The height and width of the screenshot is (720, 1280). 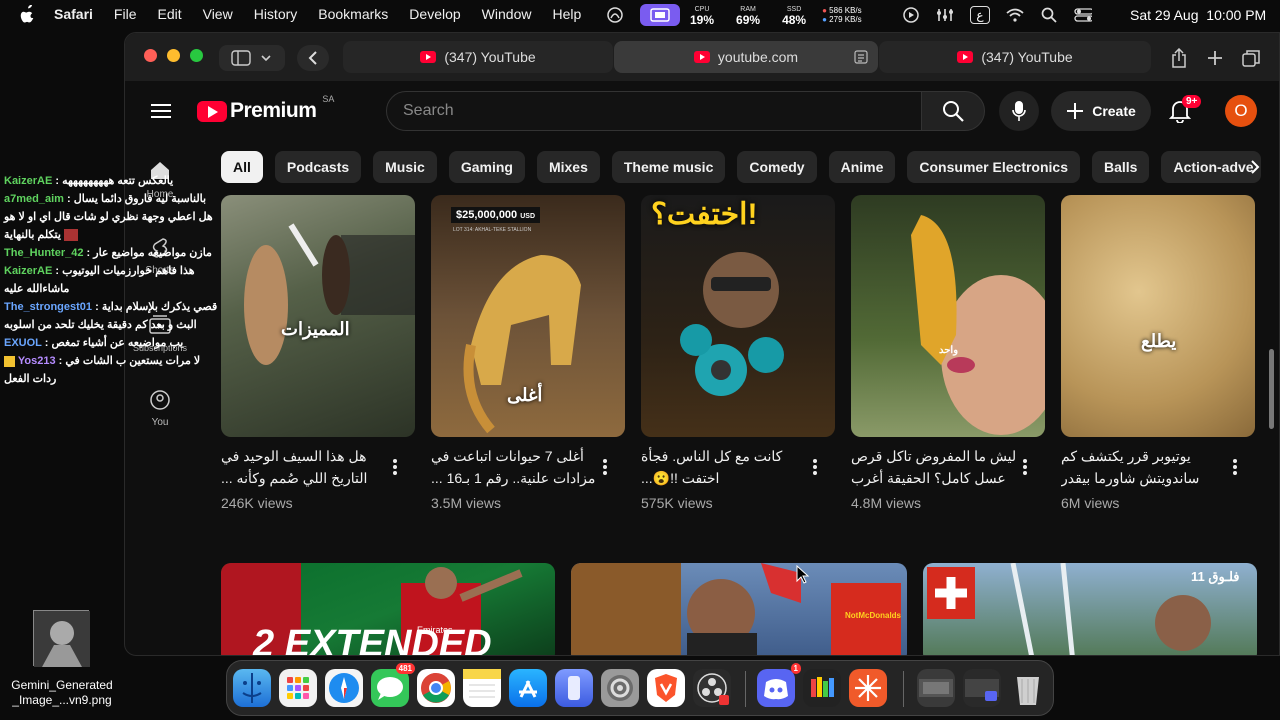 What do you see at coordinates (668, 167) in the screenshot?
I see `chip-theme-music: Theme music` at bounding box center [668, 167].